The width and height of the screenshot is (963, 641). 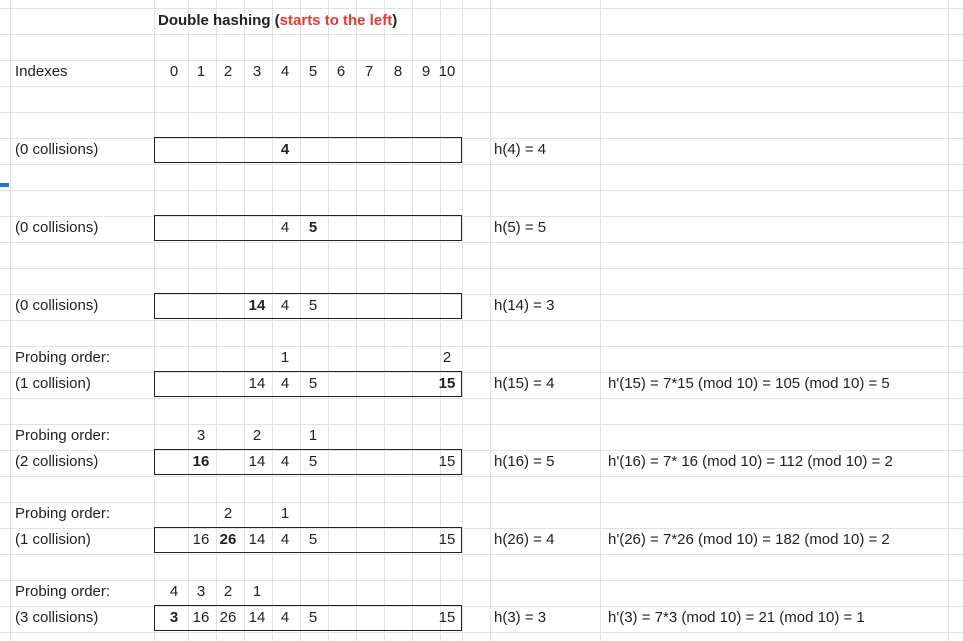 I want to click on index-number: 0, so click(x=174, y=71).